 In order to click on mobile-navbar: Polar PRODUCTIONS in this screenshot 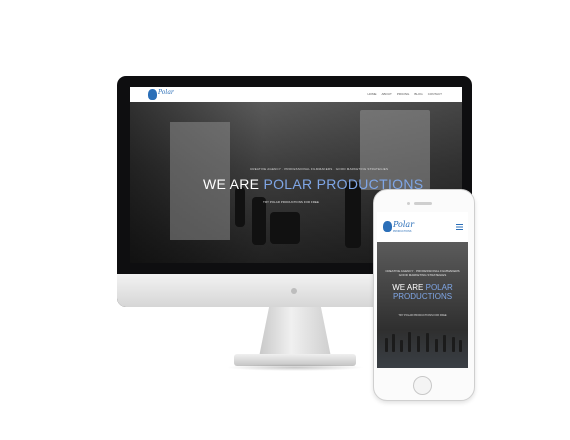, I will do `click(422, 227)`.